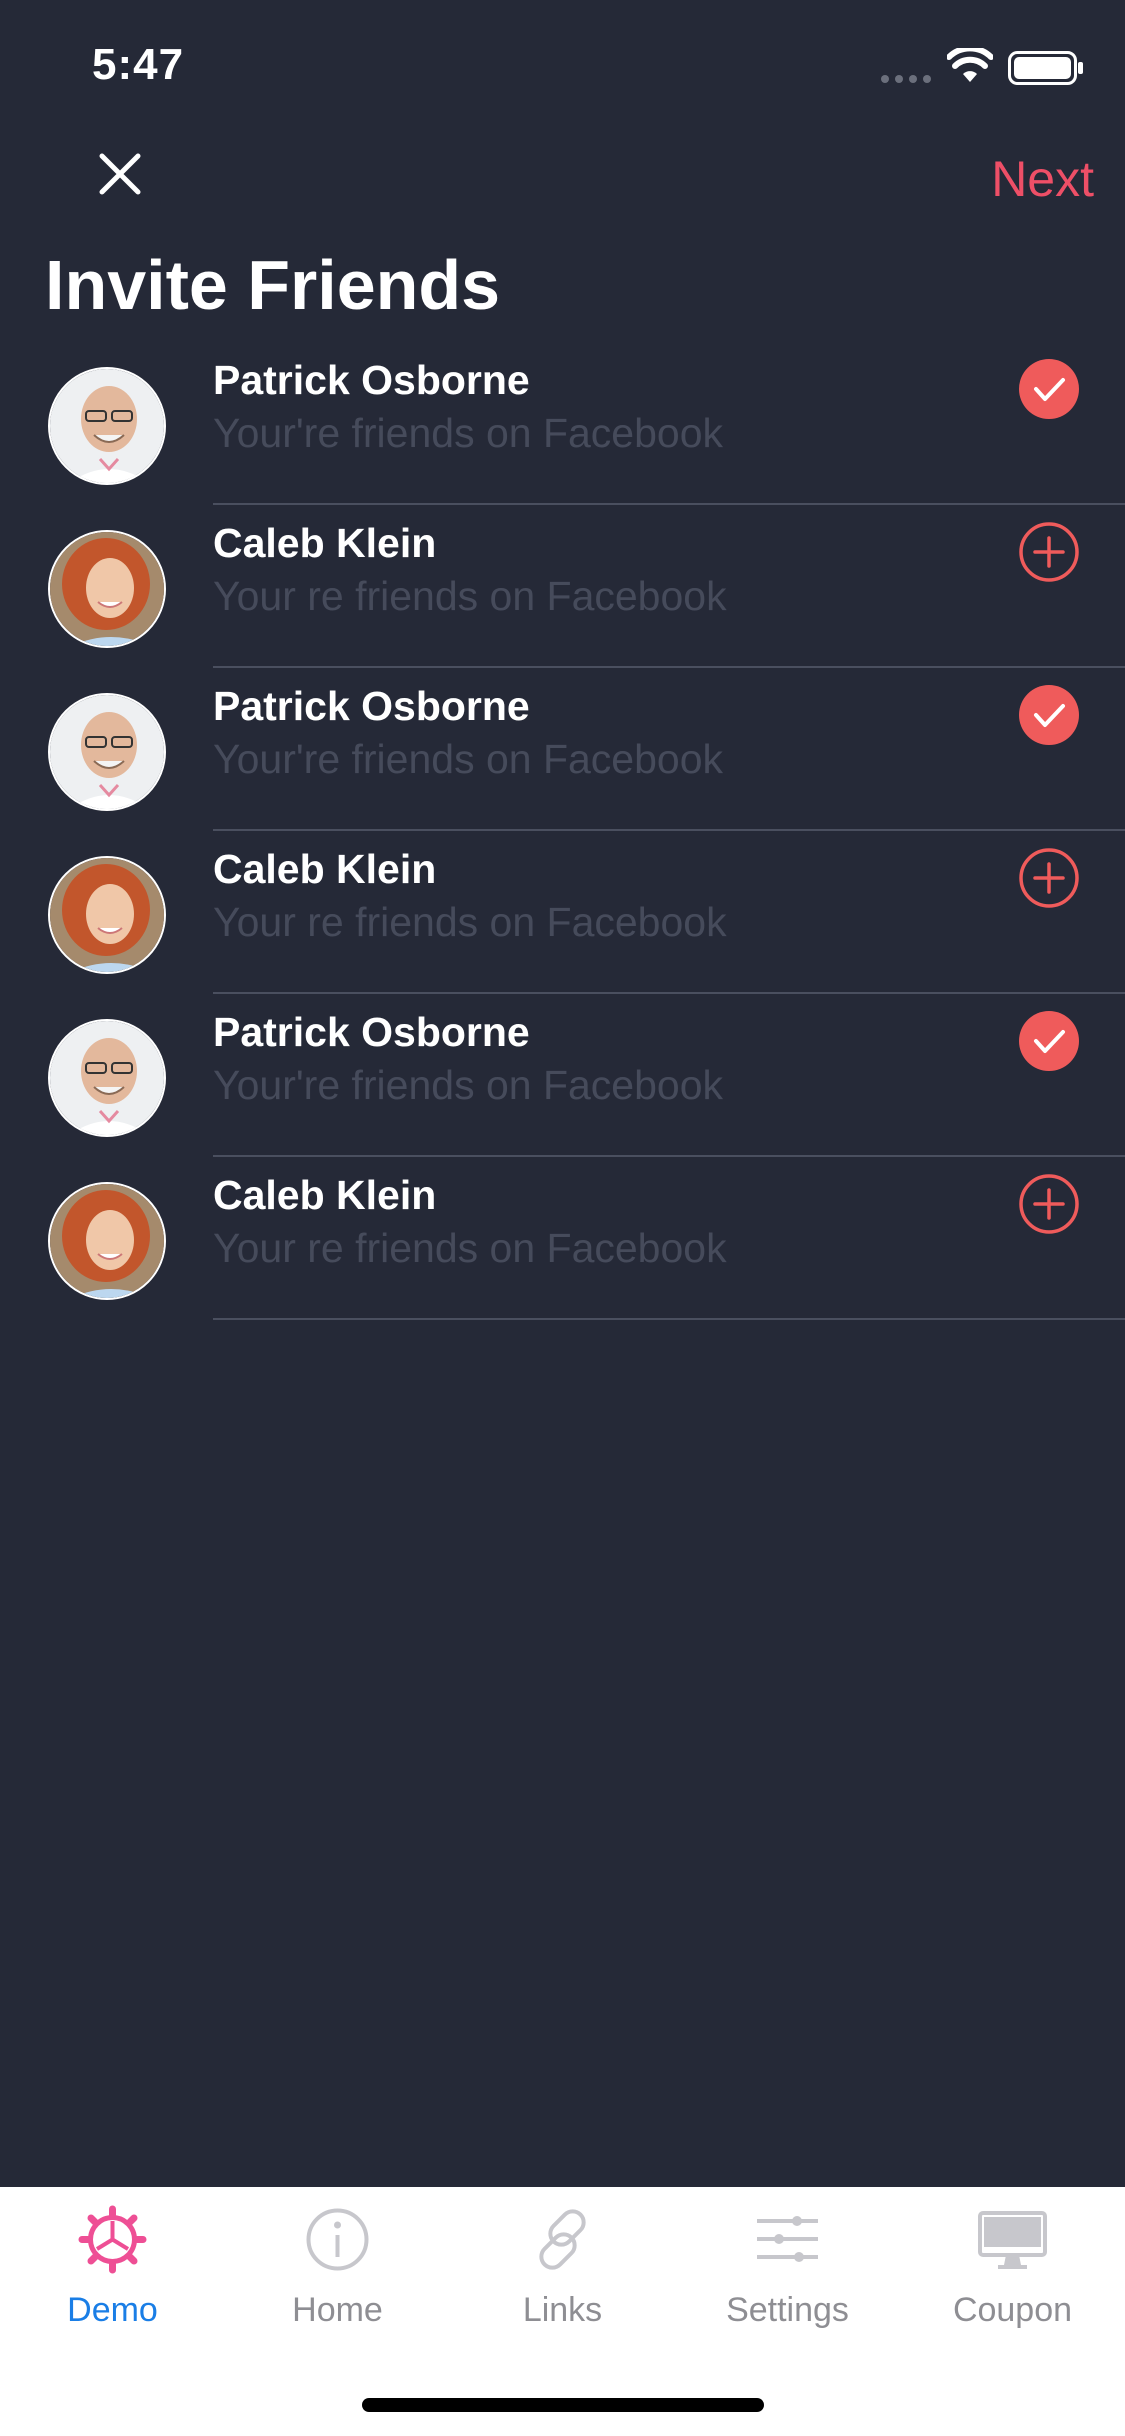  Describe the element at coordinates (1012, 2240) in the screenshot. I see `monitor-icon` at that location.